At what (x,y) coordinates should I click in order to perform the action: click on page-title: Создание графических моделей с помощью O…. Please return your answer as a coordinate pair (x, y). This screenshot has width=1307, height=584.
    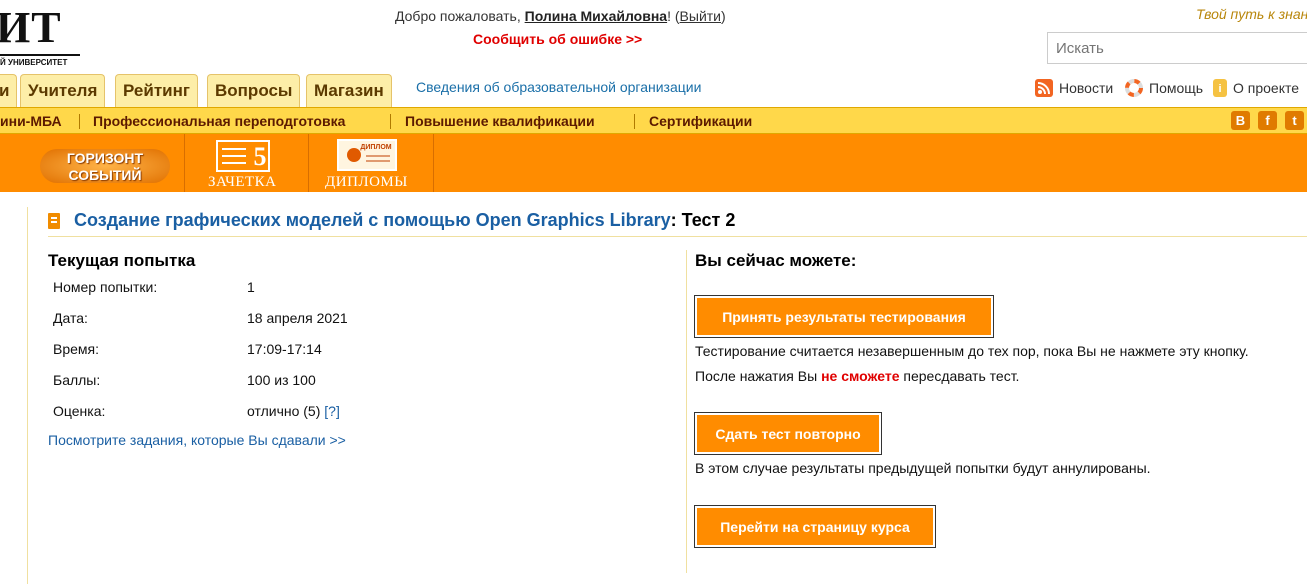
    Looking at the image, I should click on (391, 220).